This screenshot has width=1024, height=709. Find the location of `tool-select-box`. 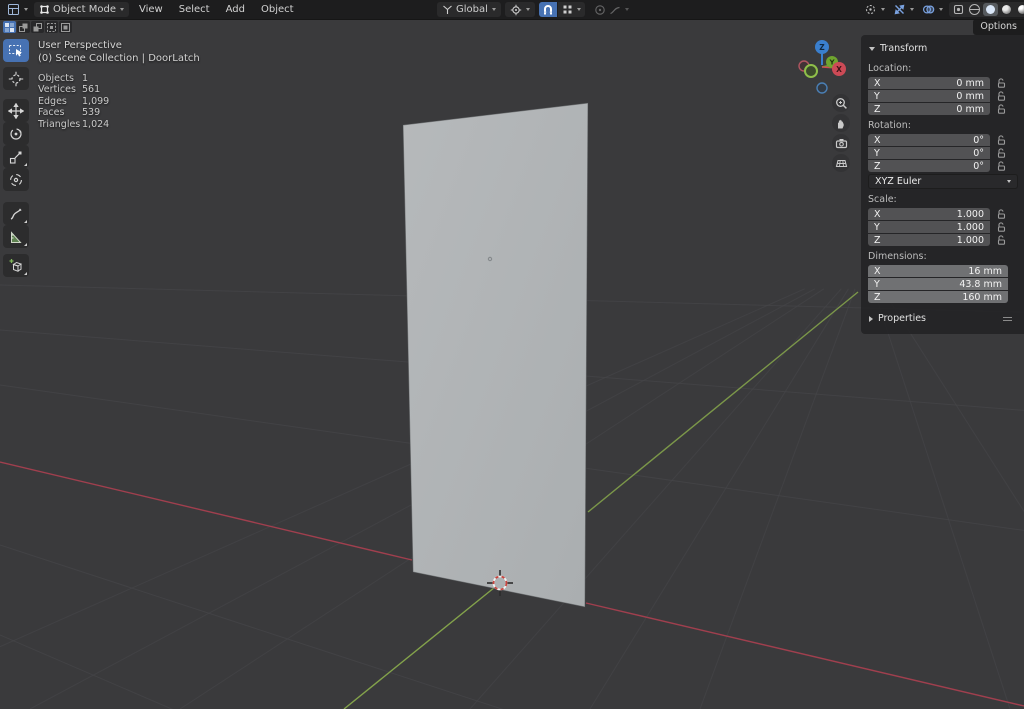

tool-select-box is located at coordinates (16, 50).